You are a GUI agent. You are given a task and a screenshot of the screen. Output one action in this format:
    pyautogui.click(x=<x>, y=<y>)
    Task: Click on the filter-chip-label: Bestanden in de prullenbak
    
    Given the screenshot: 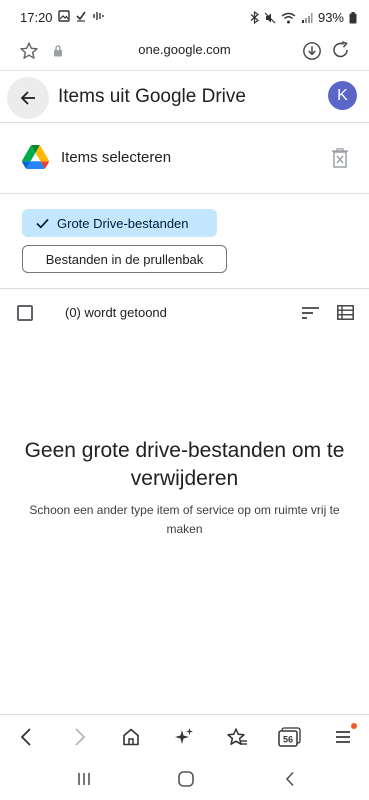 What is the action you would take?
    pyautogui.click(x=124, y=259)
    